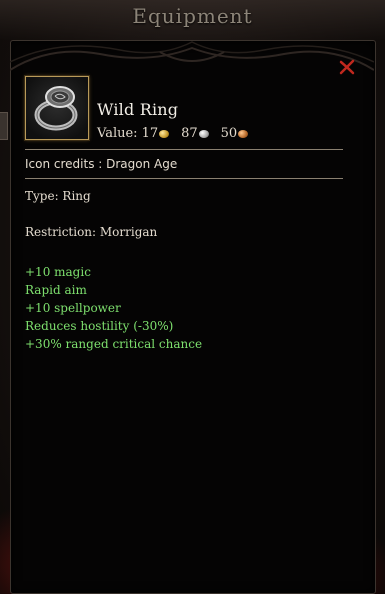 This screenshot has width=385, height=594. What do you see at coordinates (56, 290) in the screenshot?
I see `stat-line: Rapid aim` at bounding box center [56, 290].